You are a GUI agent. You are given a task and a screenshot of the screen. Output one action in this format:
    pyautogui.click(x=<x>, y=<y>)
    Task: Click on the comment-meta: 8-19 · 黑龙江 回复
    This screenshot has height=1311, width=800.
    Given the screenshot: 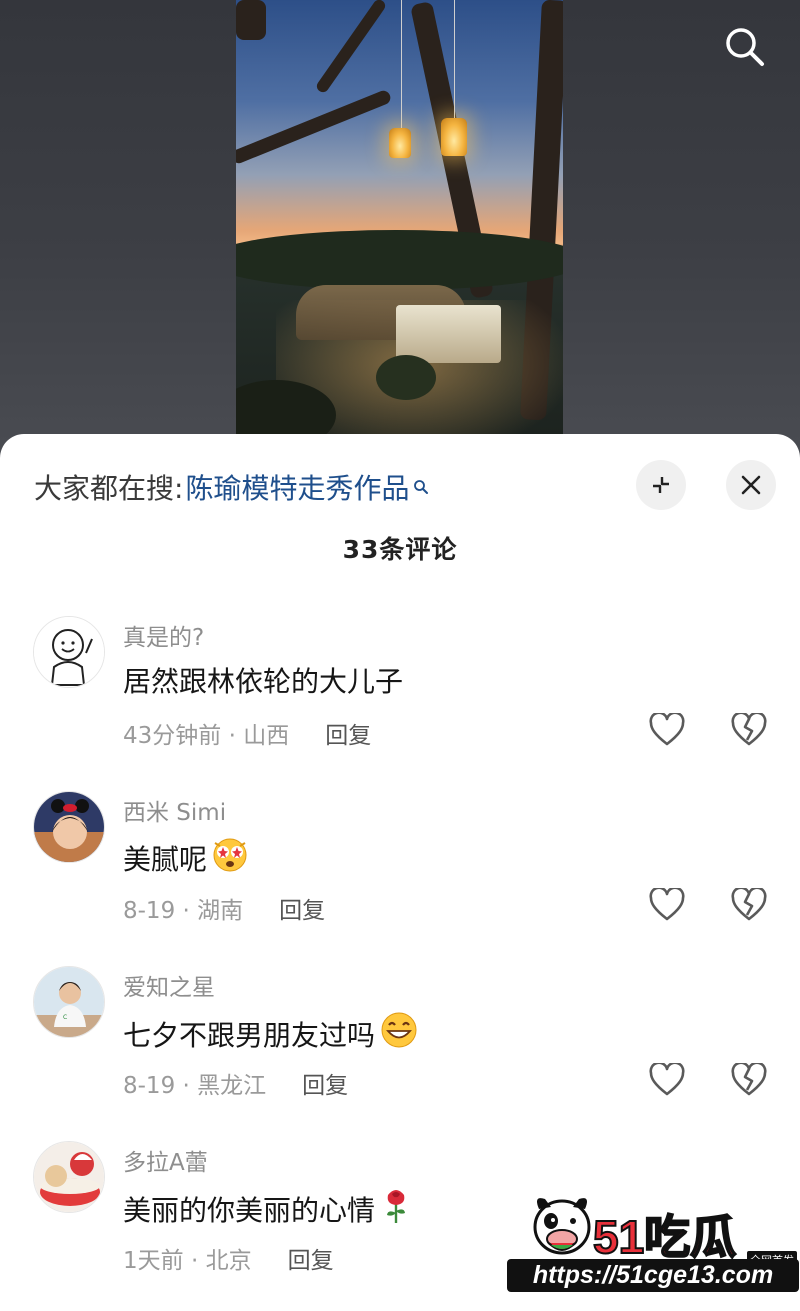 What is the action you would take?
    pyautogui.click(x=235, y=1083)
    